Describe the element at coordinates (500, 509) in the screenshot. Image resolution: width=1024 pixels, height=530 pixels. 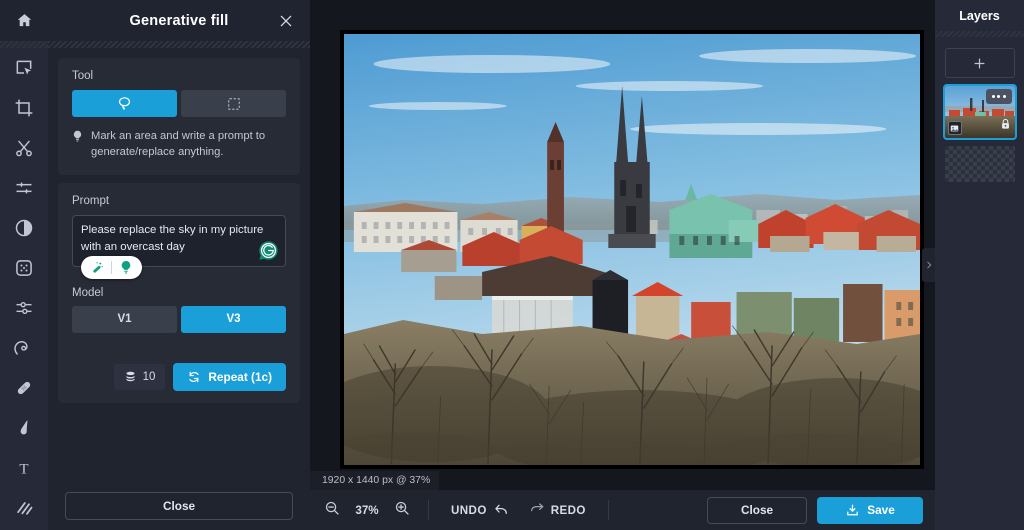
I see `undo-arrow-icon` at that location.